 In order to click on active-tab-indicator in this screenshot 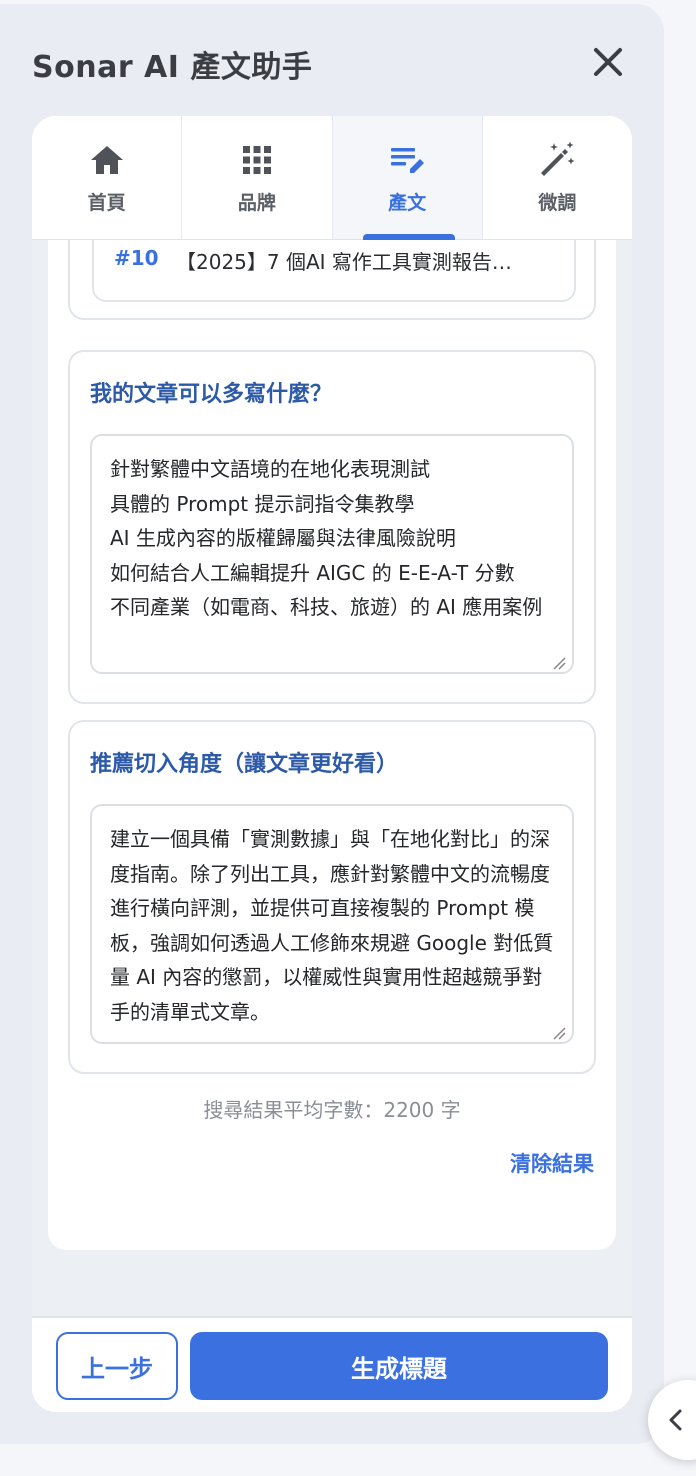, I will do `click(408, 237)`.